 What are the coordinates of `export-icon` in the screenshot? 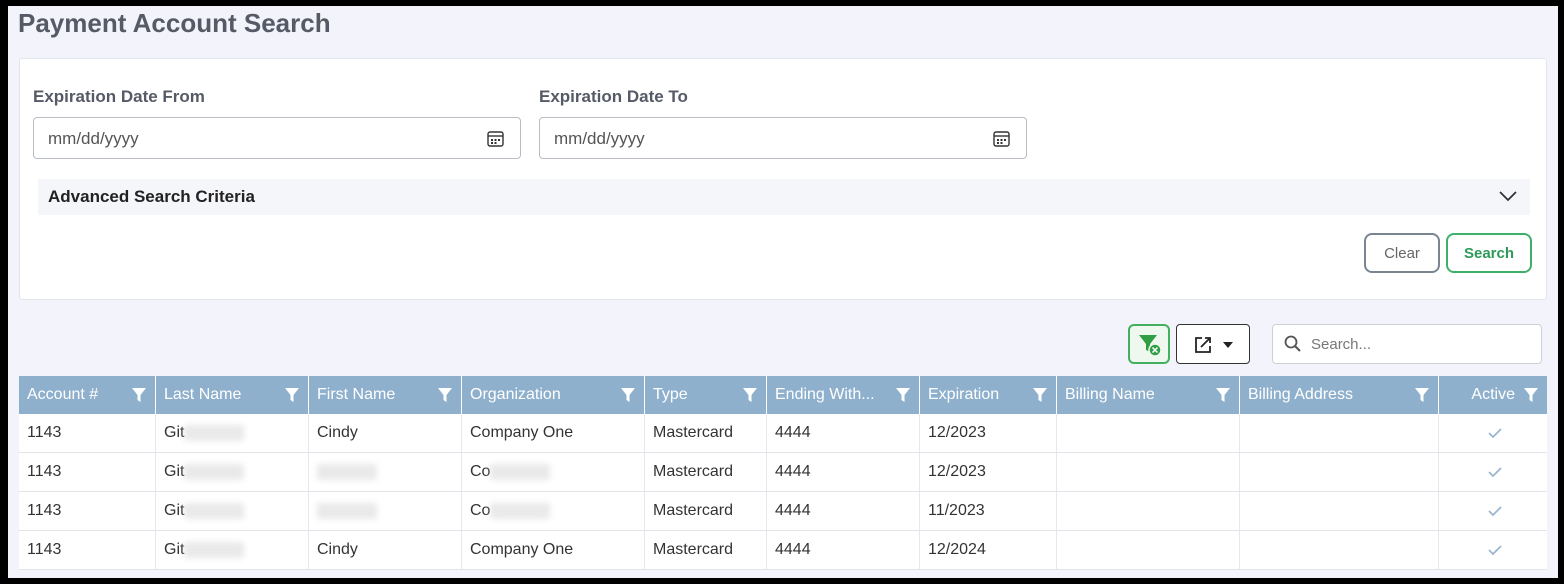 It's located at (1203, 345).